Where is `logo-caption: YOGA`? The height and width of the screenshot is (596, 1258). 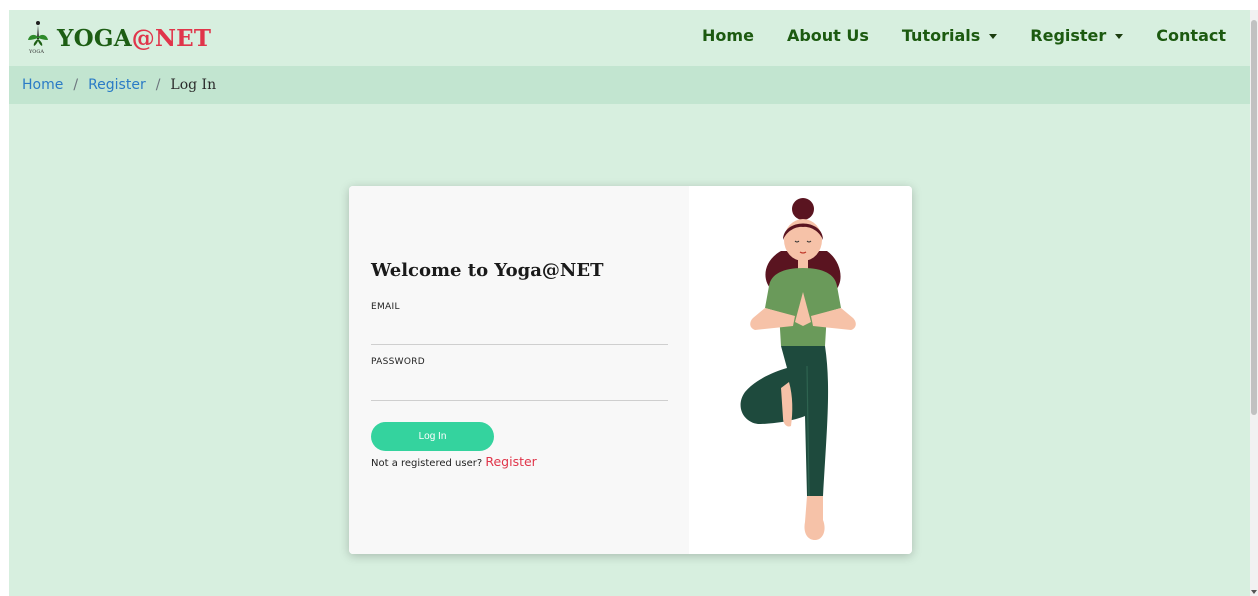
logo-caption: YOGA is located at coordinates (37, 52).